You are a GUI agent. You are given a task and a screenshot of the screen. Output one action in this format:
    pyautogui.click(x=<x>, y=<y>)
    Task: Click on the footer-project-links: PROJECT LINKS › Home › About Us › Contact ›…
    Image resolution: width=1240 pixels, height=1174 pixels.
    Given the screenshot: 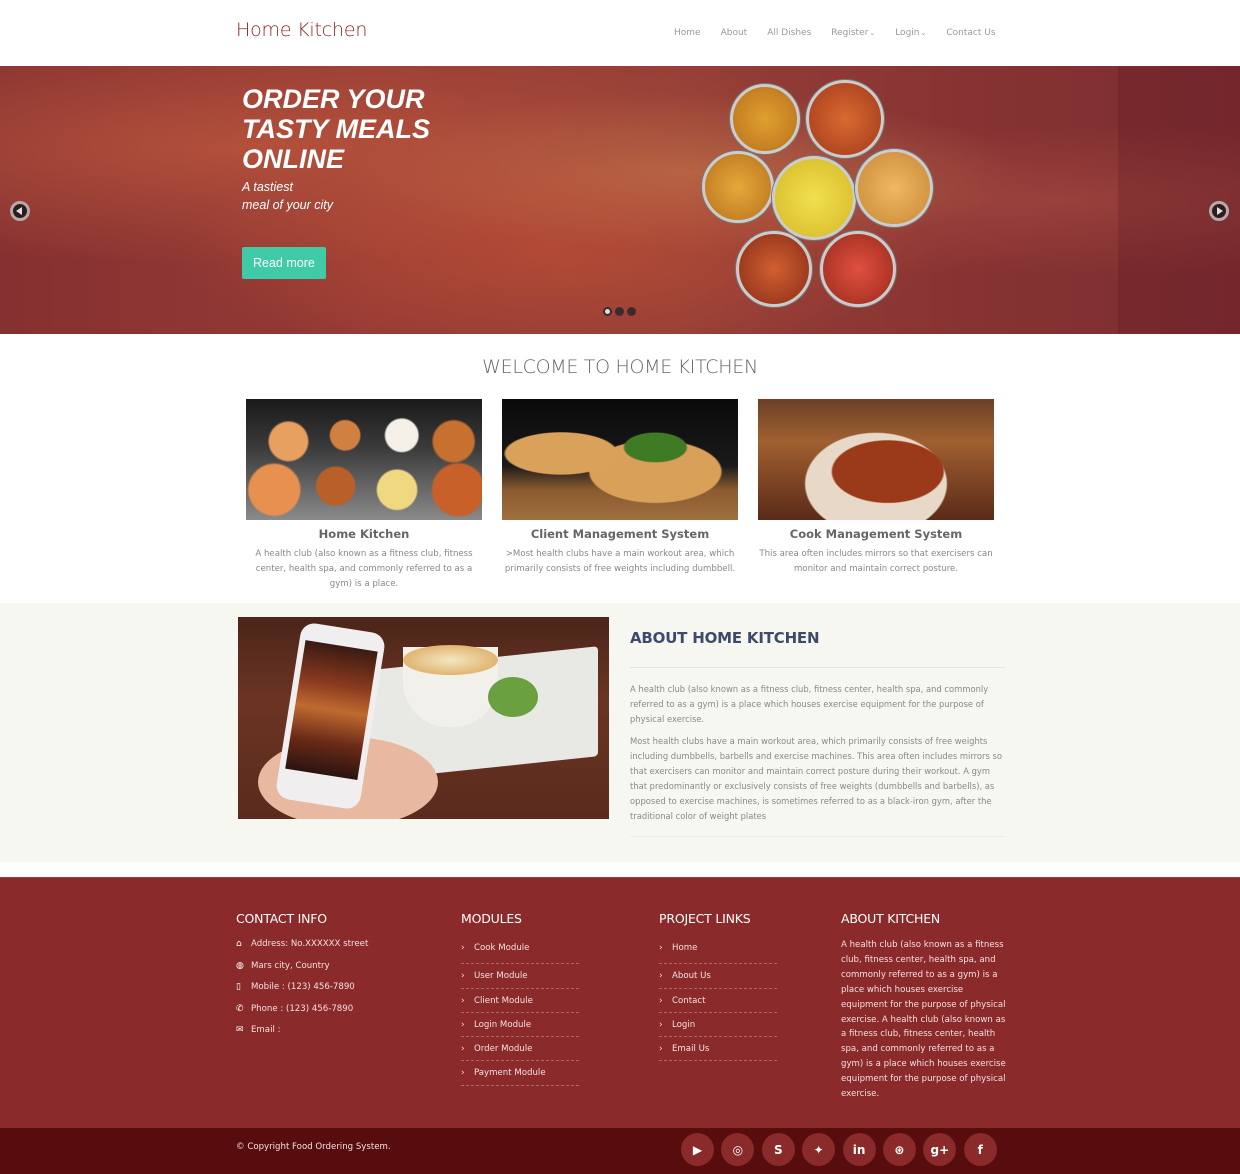 What is the action you would take?
    pyautogui.click(x=718, y=986)
    